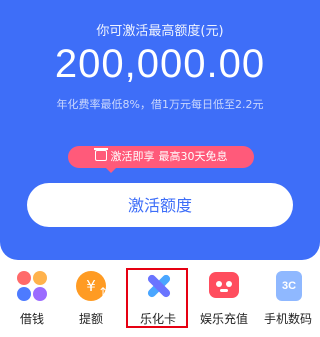  What do you see at coordinates (160, 31) in the screenshot?
I see `credit-limit-subtitle: 你可激活最高额度(元)` at bounding box center [160, 31].